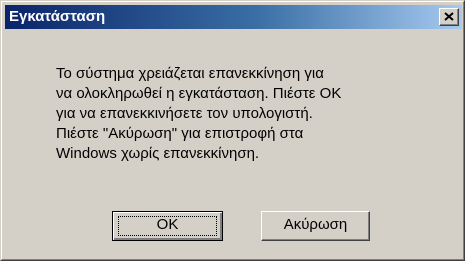  I want to click on cancel-button-label: Ακύρωση, so click(315, 224).